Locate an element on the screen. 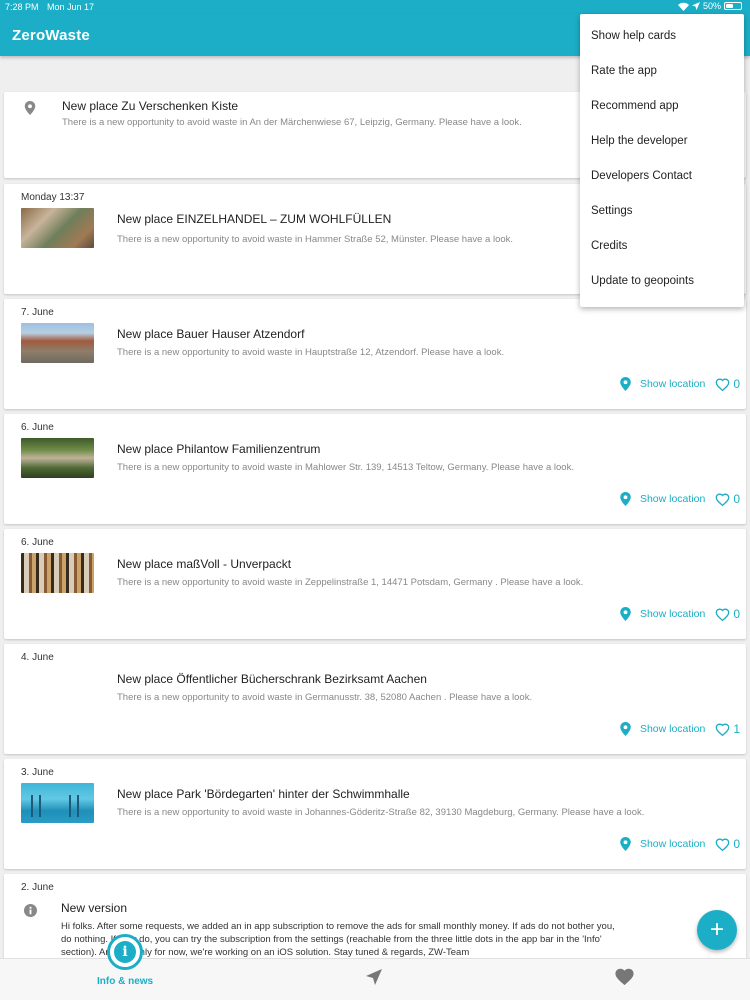 The height and width of the screenshot is (1000, 750). battery-icon is located at coordinates (733, 6).